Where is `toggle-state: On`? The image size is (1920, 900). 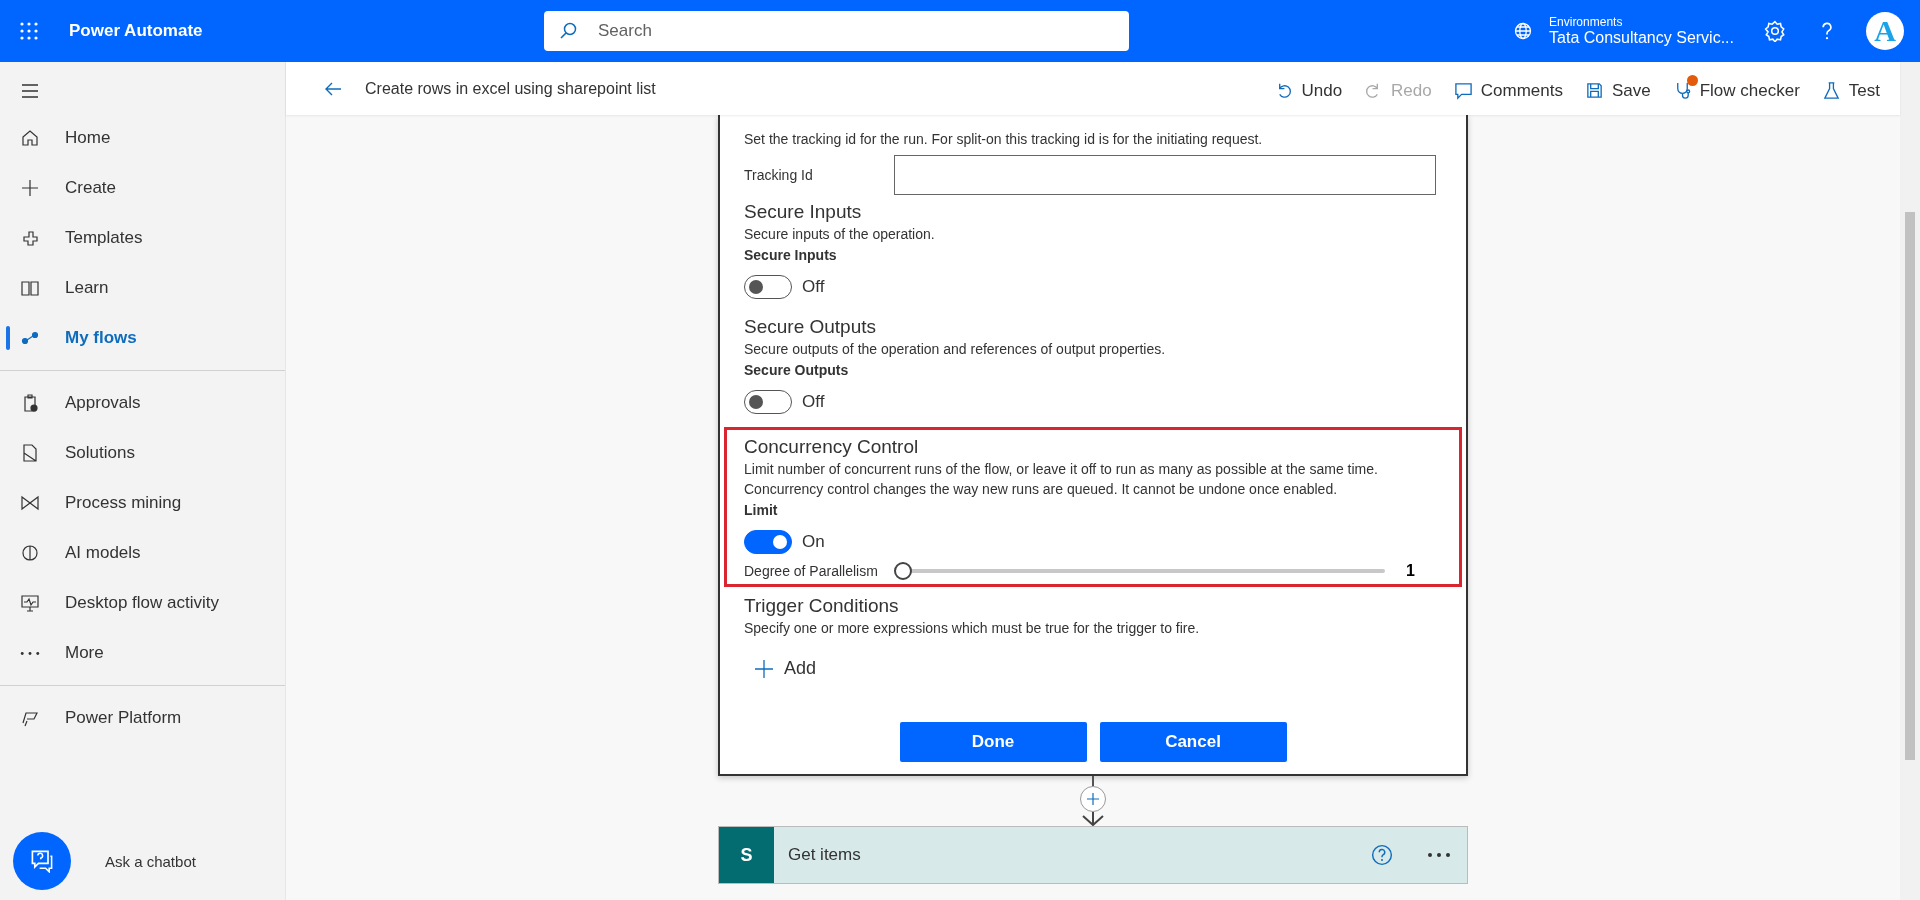
toggle-state: On is located at coordinates (813, 542).